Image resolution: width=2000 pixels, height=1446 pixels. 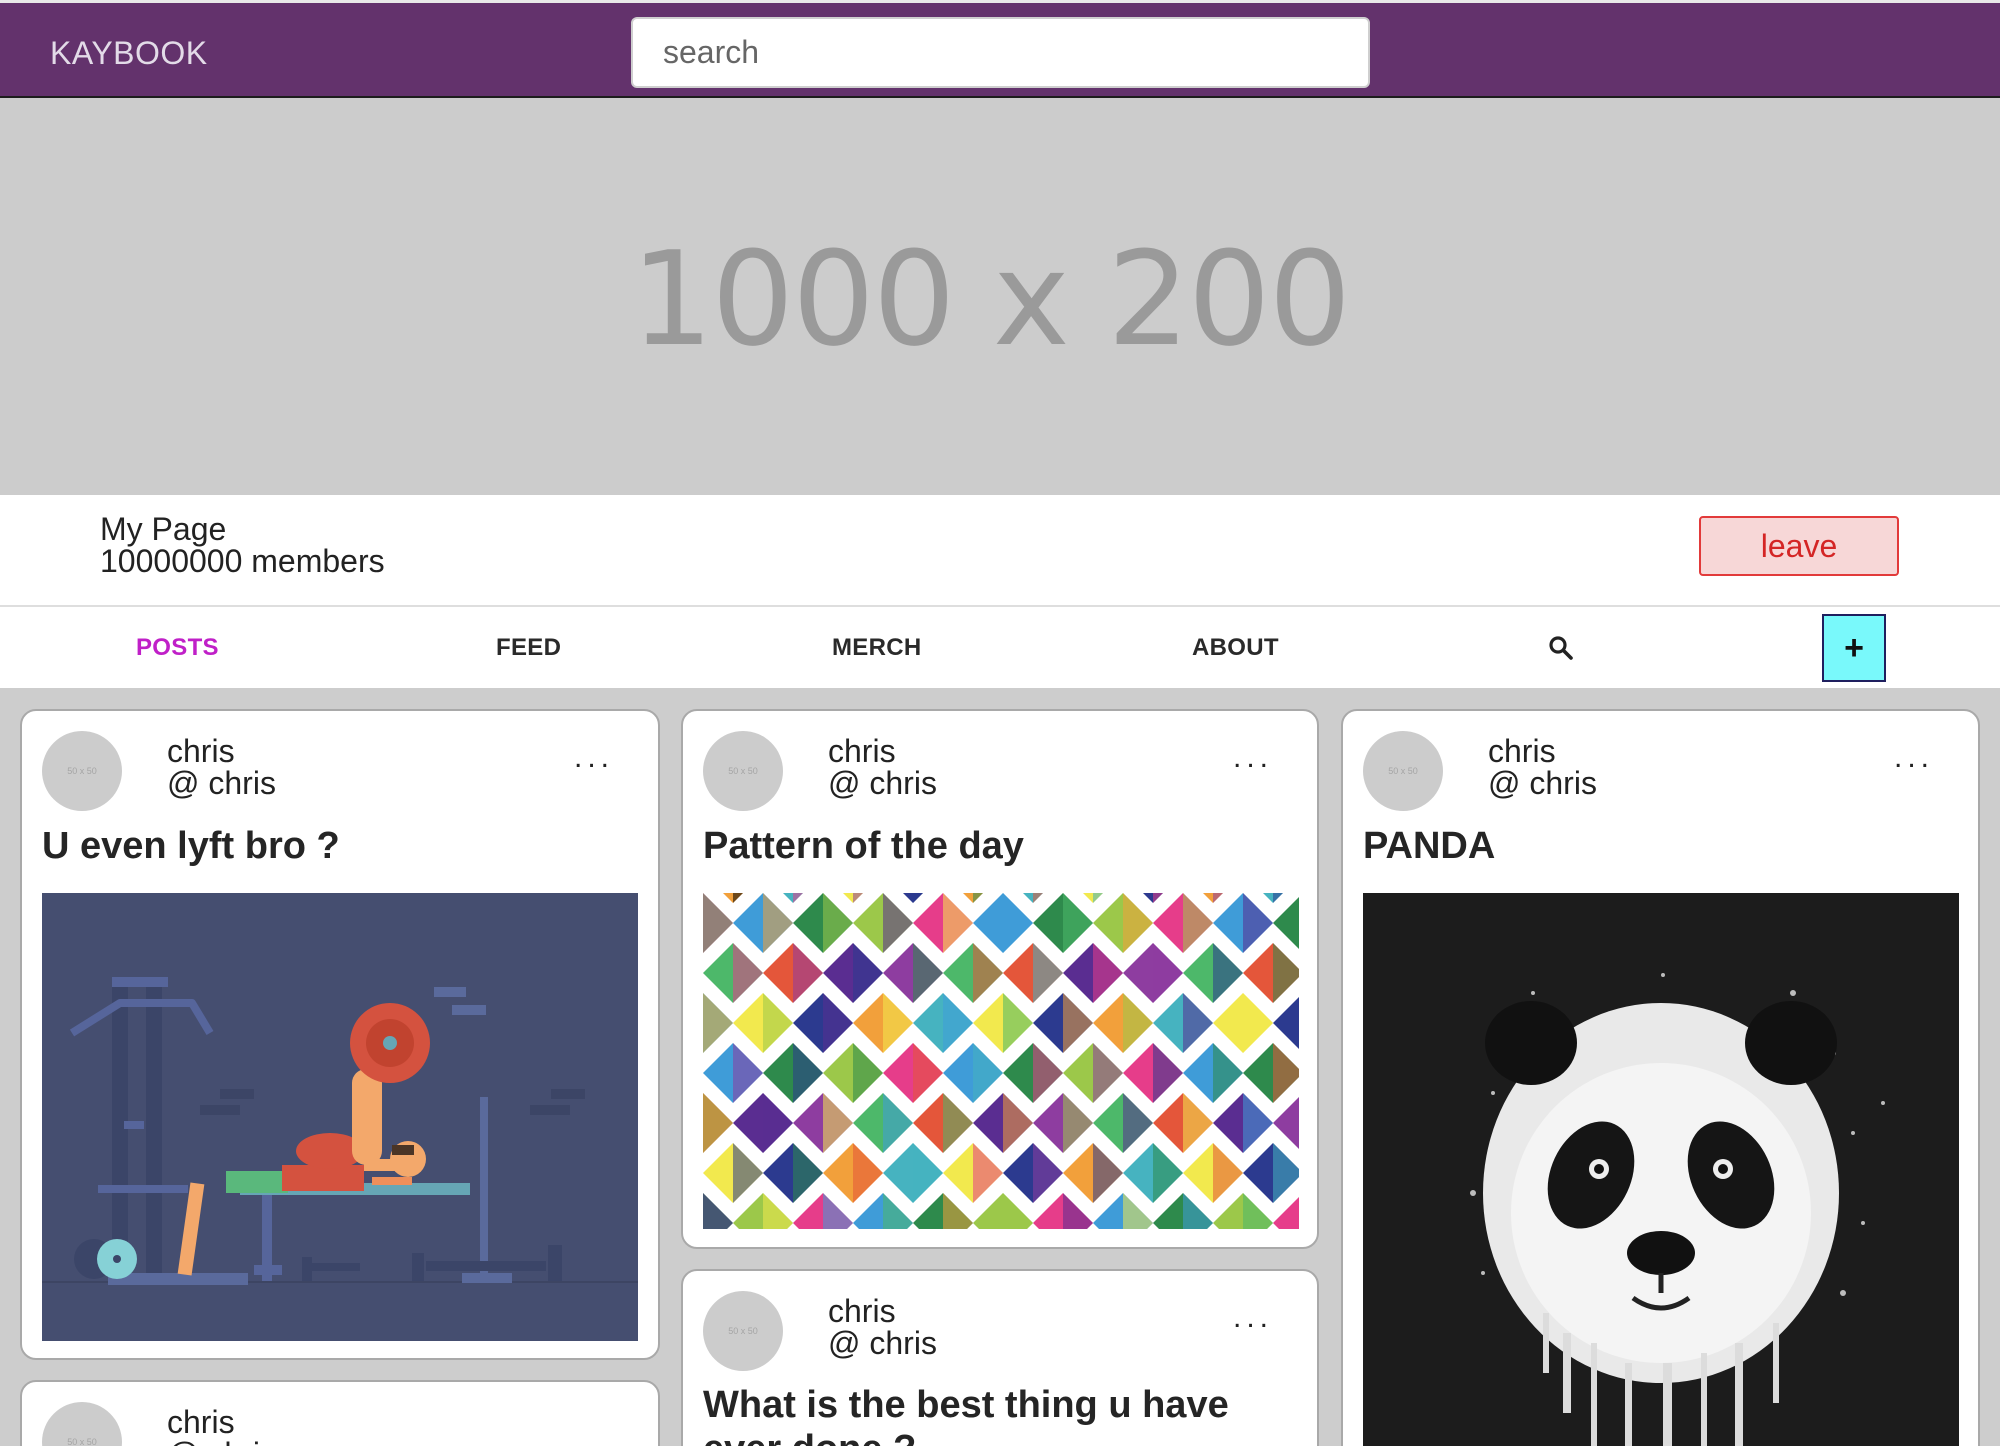 I want to click on page-title: My Page, so click(x=163, y=529).